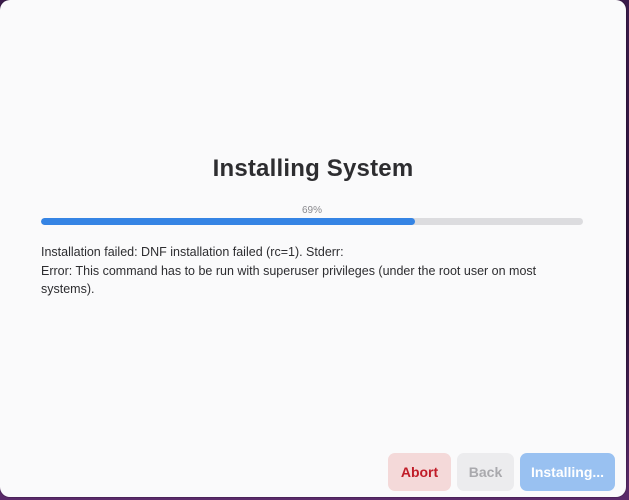 The height and width of the screenshot is (500, 629). Describe the element at coordinates (228, 221) in the screenshot. I see `progress-fill` at that location.